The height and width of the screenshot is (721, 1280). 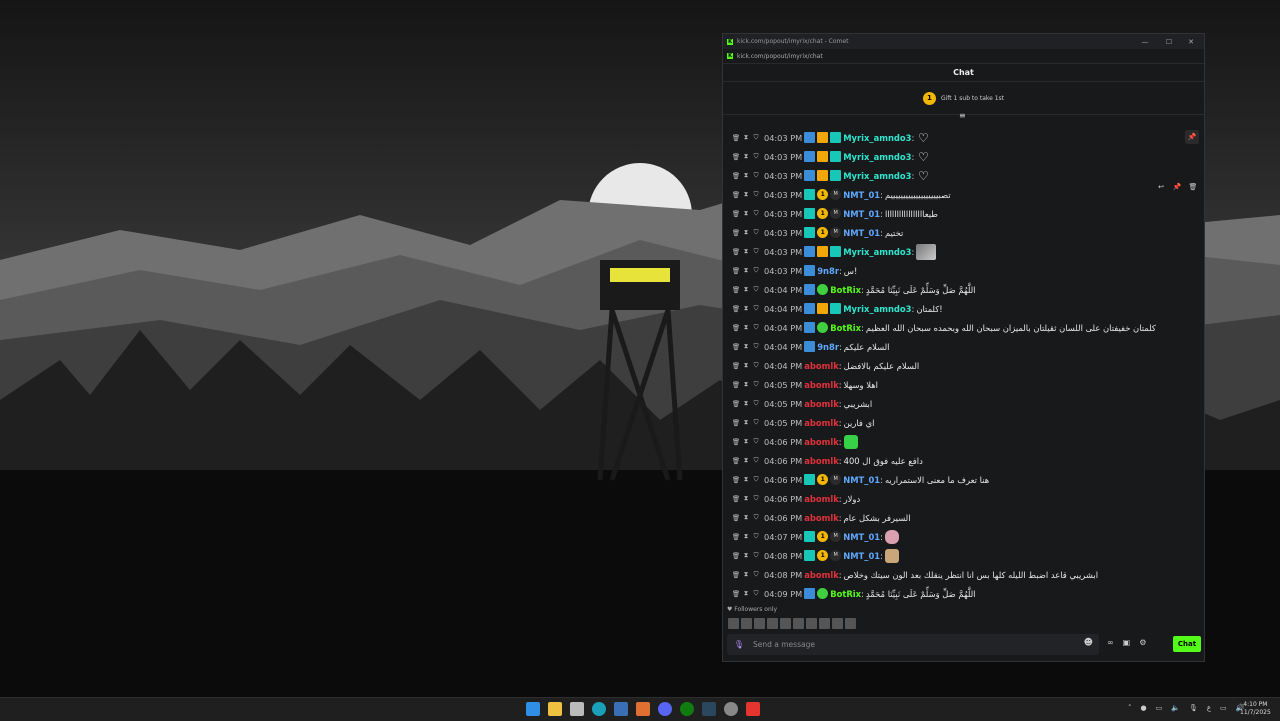 What do you see at coordinates (958, 536) in the screenshot?
I see `chat-message: 🗑 ⧗ ⛉ 04:07 PM 1 M NMT_01:` at bounding box center [958, 536].